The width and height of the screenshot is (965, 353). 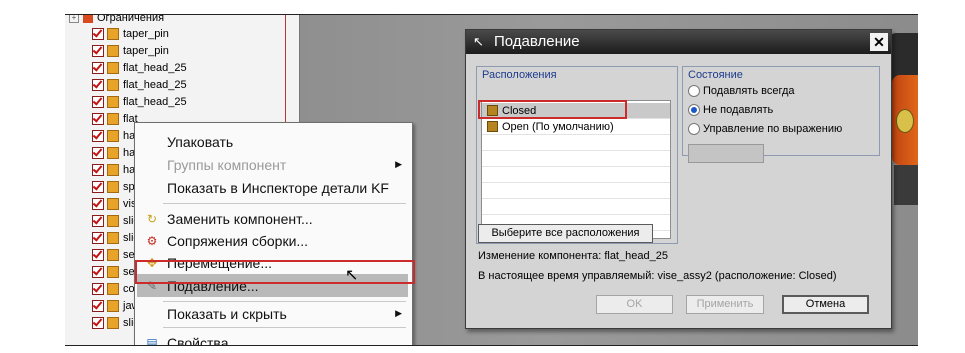 I want to click on arrangements-label: Расположения, so click(x=519, y=75).